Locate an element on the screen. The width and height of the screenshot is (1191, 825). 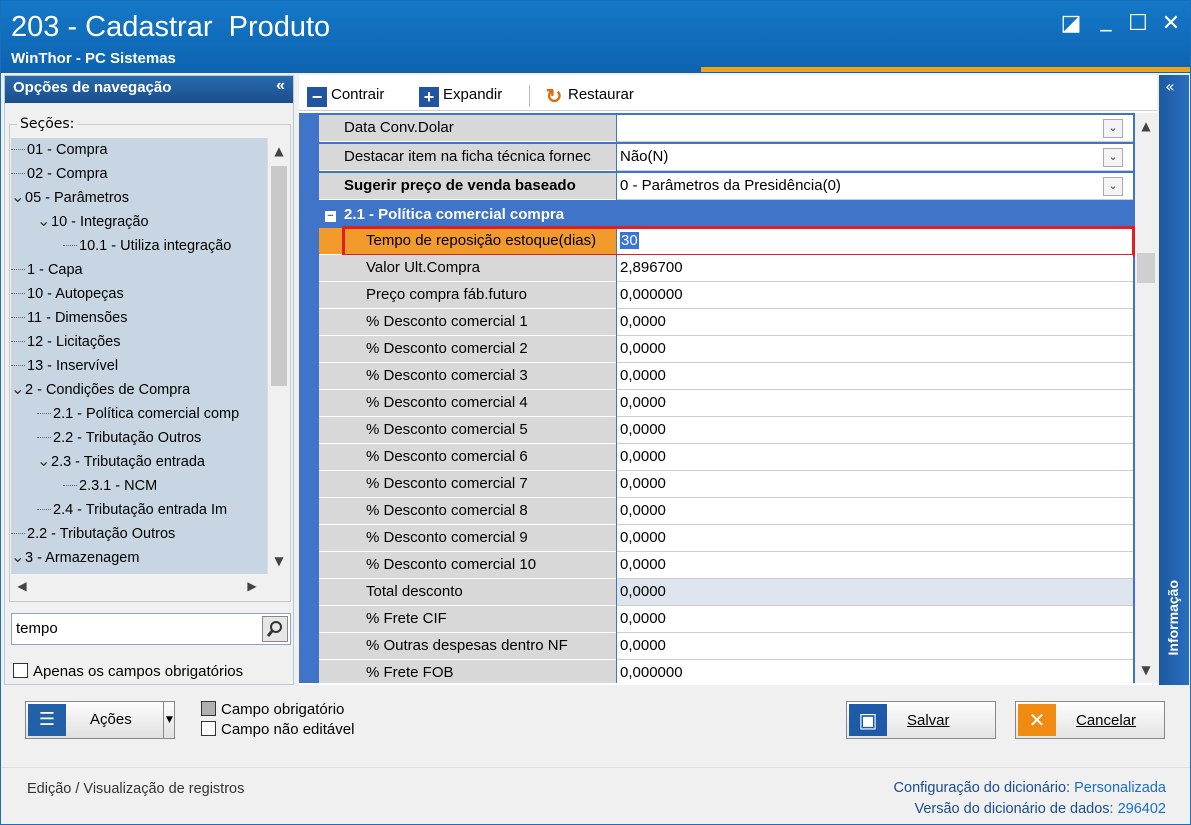
property-row: Data Conv.Dolar ⌄ is located at coordinates (717, 128).